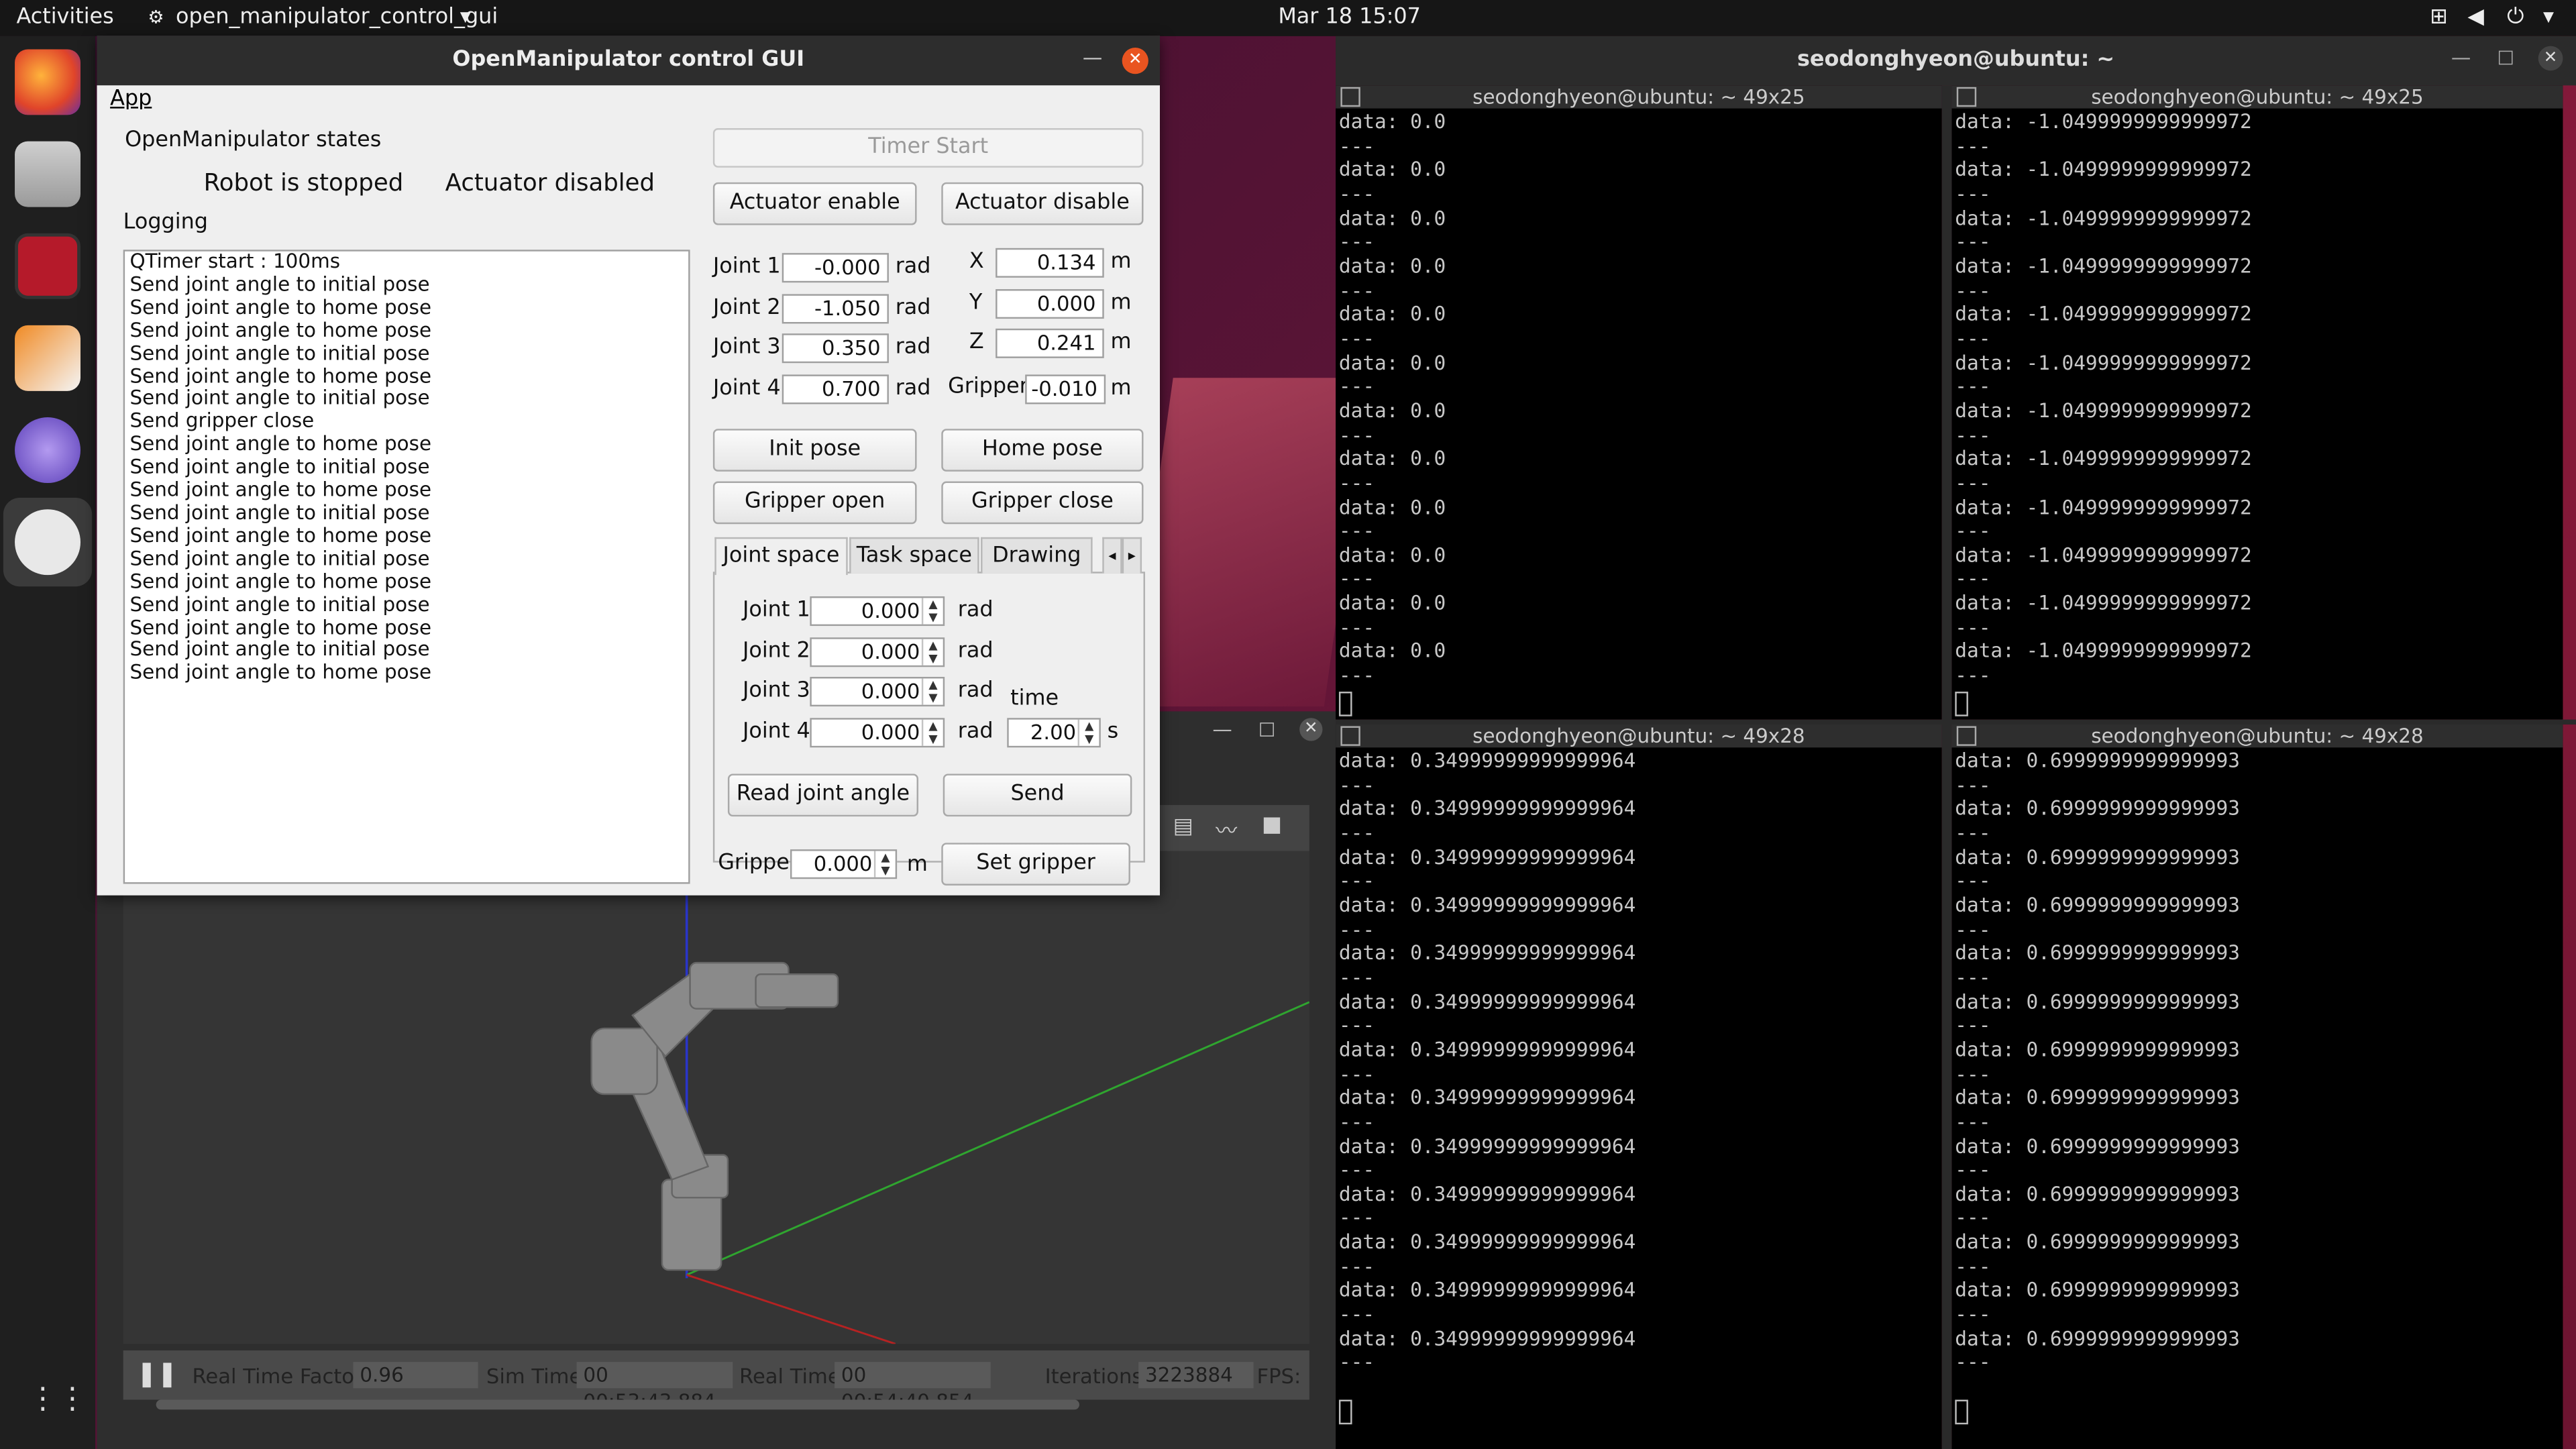 The height and width of the screenshot is (1449, 2576). I want to click on minimize-icon: —, so click(1092, 57).